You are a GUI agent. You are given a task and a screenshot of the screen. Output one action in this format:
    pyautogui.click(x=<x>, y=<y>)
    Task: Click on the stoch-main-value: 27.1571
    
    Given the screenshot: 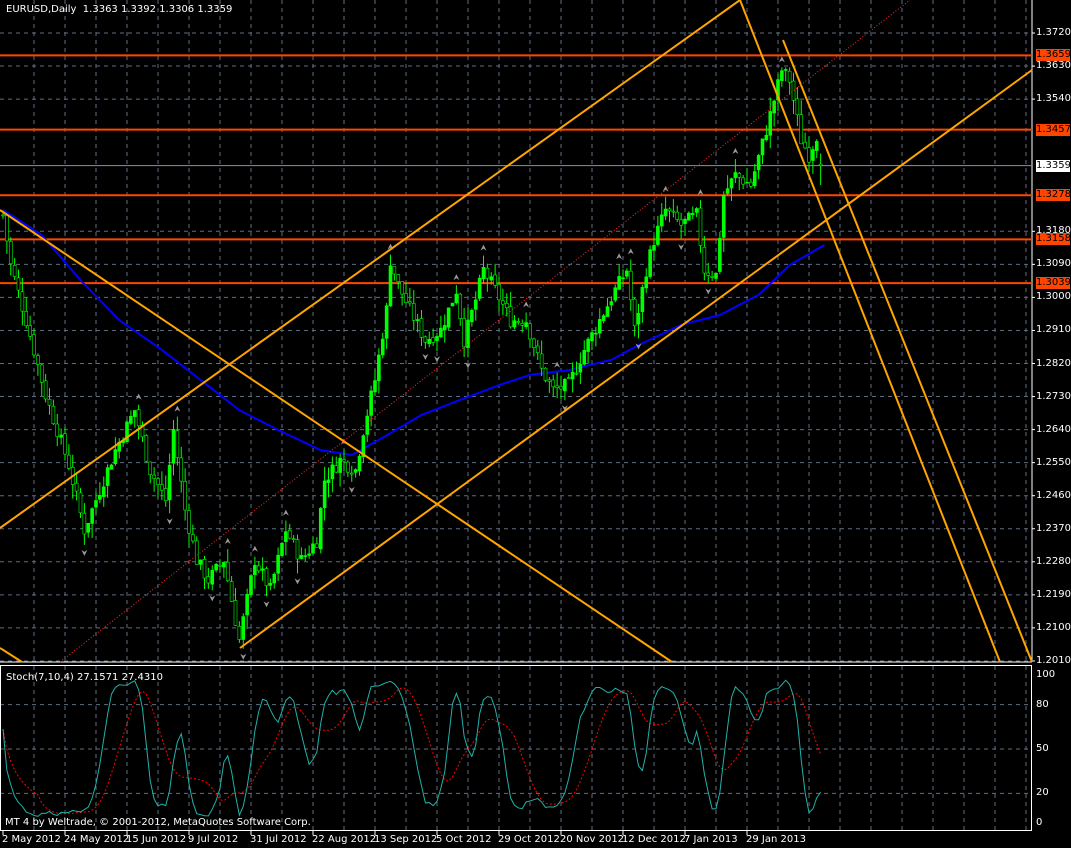 What is the action you would take?
    pyautogui.click(x=98, y=677)
    